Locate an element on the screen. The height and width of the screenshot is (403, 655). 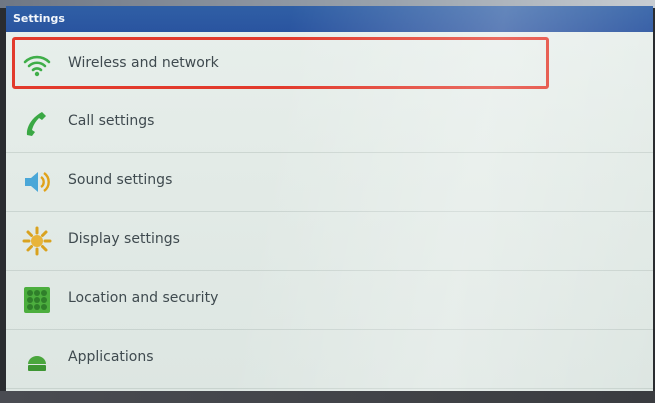
settings-item-label: Call settings is located at coordinates (111, 121).